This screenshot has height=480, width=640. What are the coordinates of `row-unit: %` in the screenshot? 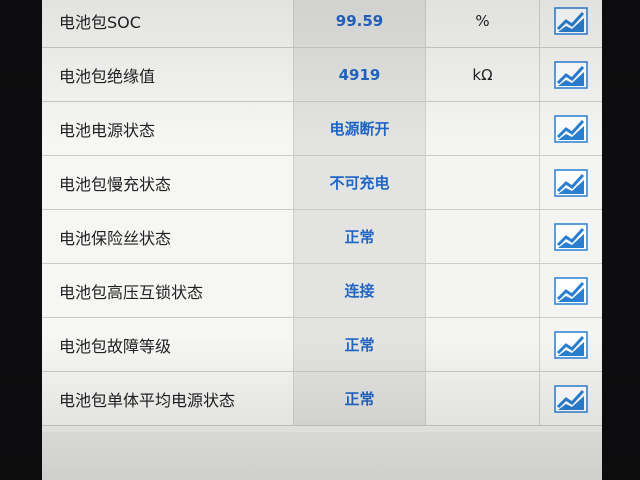 It's located at (483, 23).